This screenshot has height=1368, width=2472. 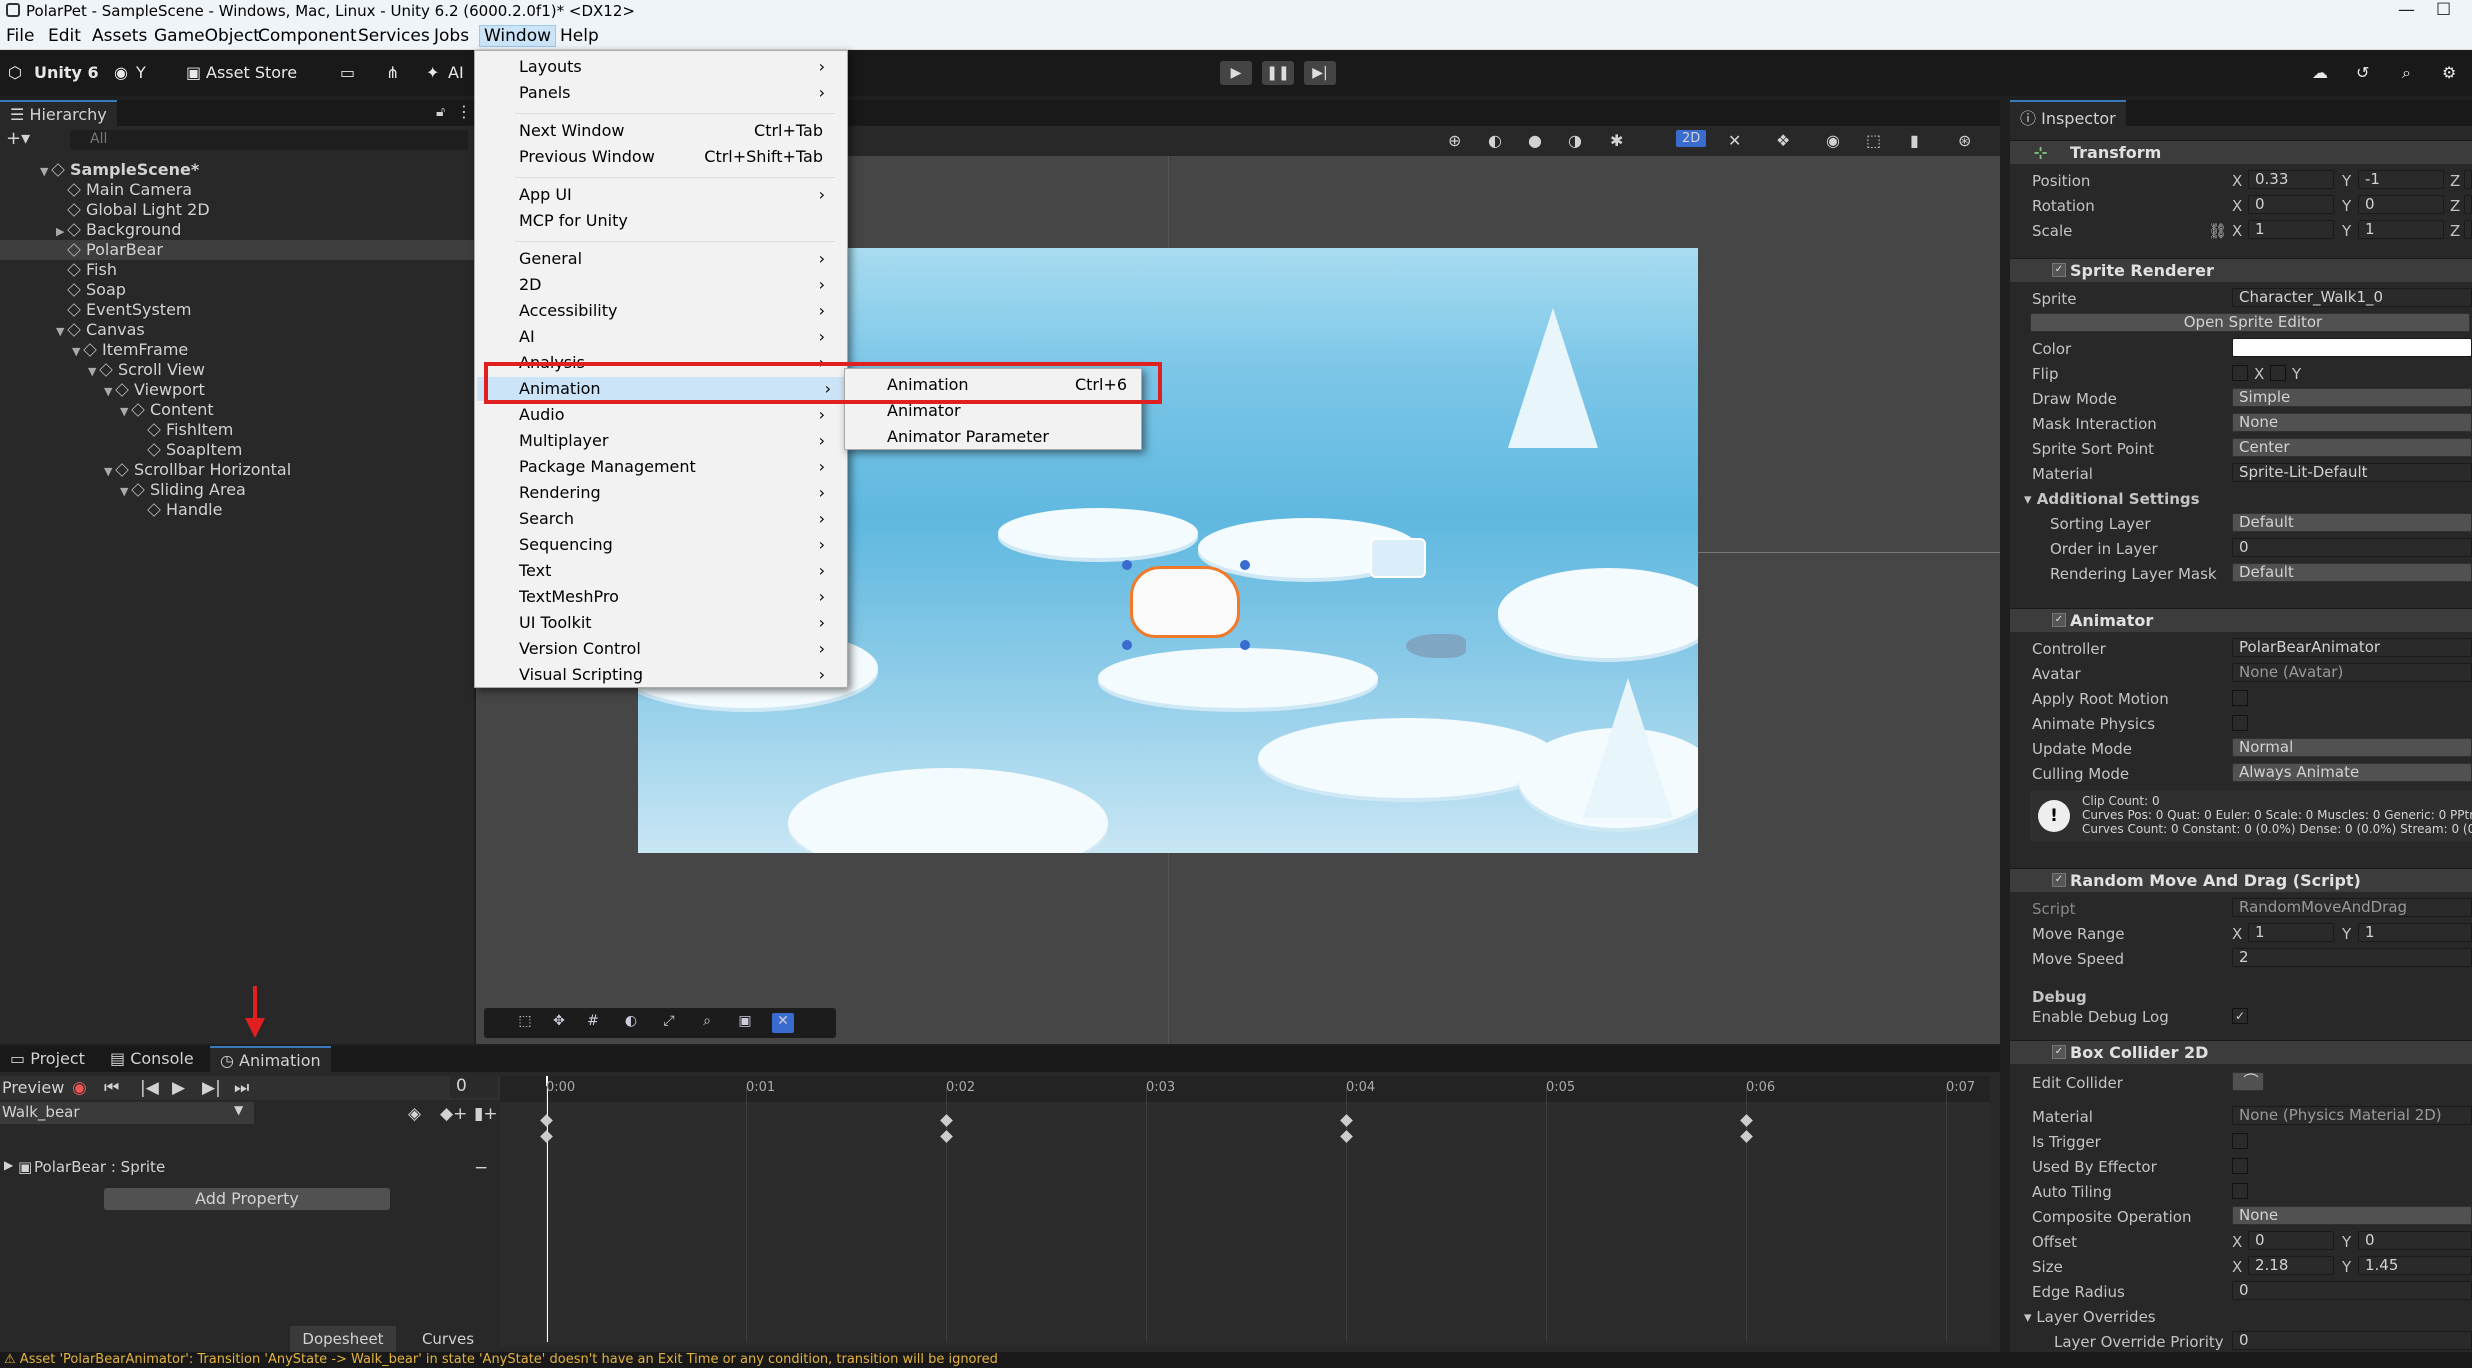 I want to click on hierarchy-item: ▼ Canvas, so click(x=237, y=330).